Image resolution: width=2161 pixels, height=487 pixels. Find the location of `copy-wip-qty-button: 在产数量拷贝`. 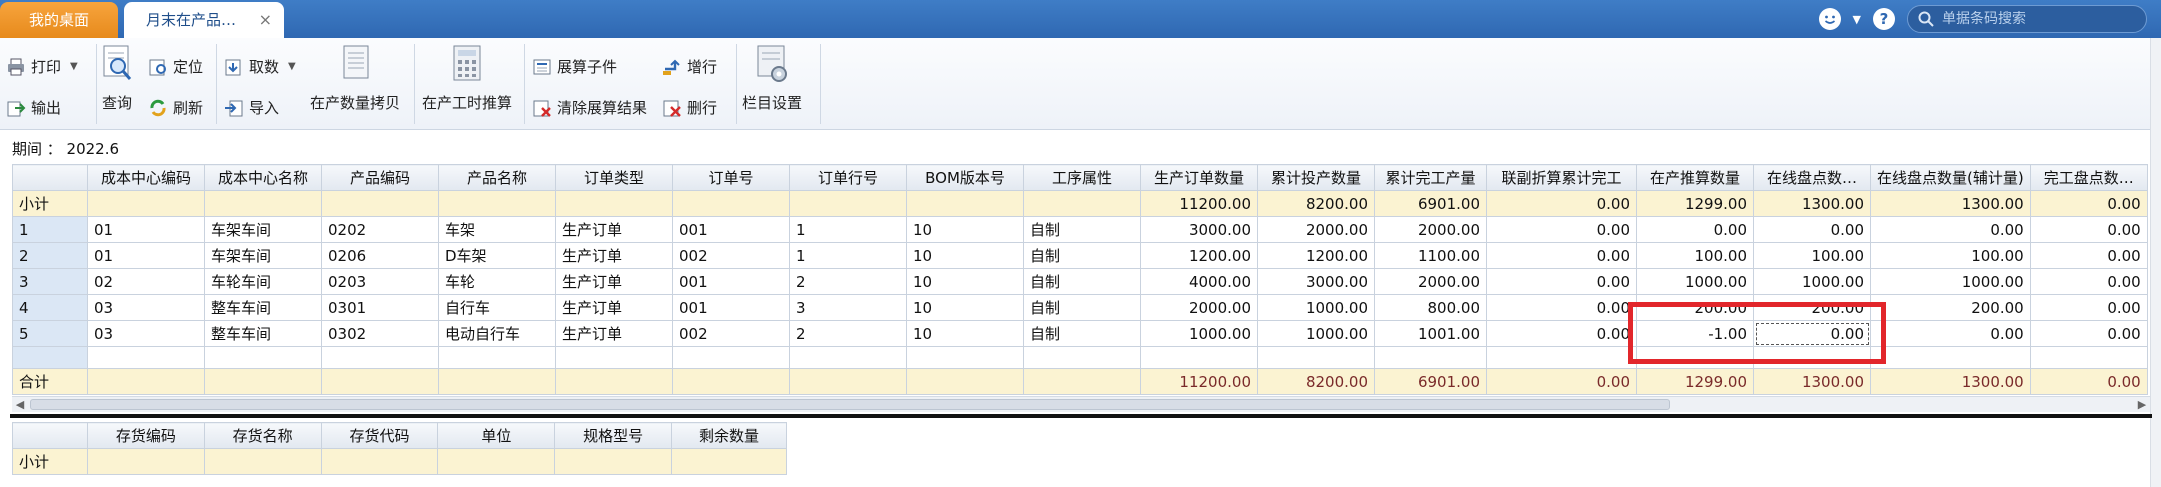

copy-wip-qty-button: 在产数量拷贝 is located at coordinates (355, 78).